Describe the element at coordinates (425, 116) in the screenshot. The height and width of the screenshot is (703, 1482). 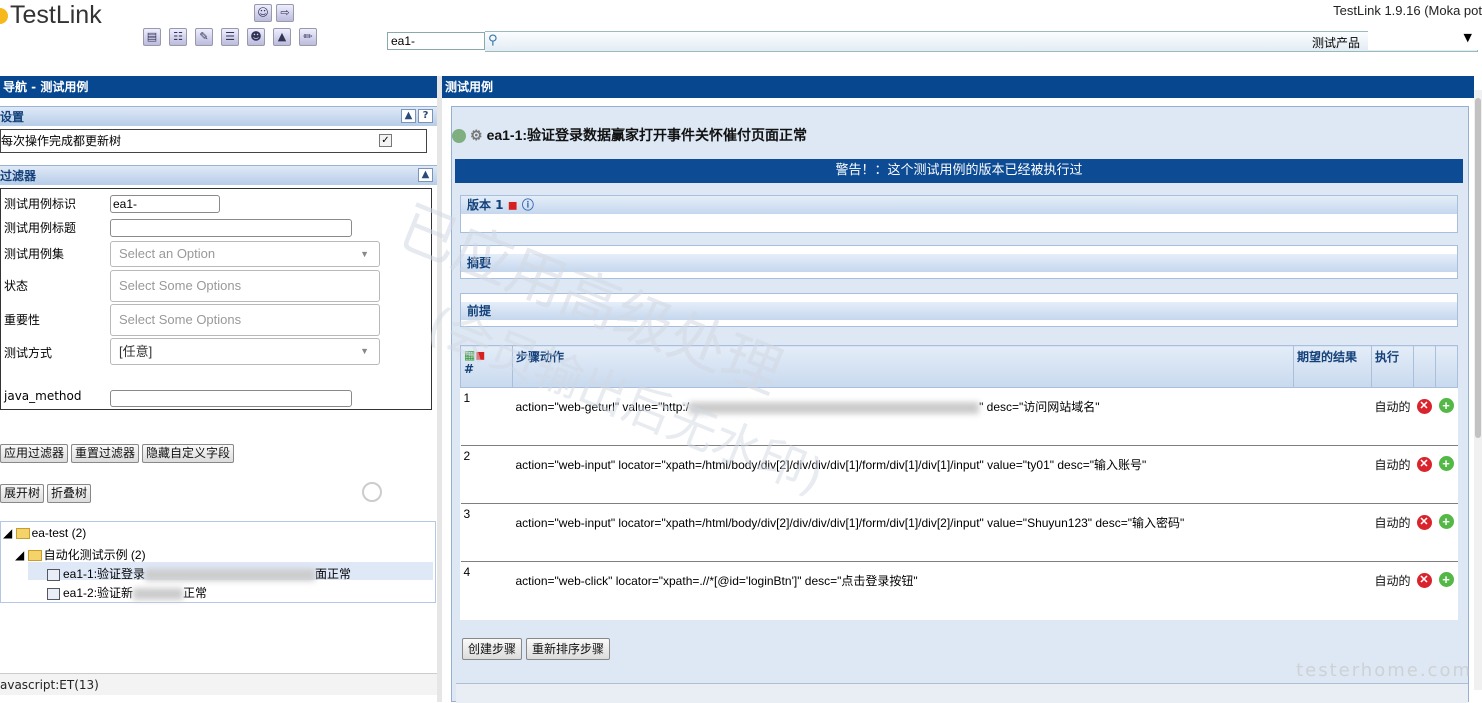
I see `help-icon: ?` at that location.